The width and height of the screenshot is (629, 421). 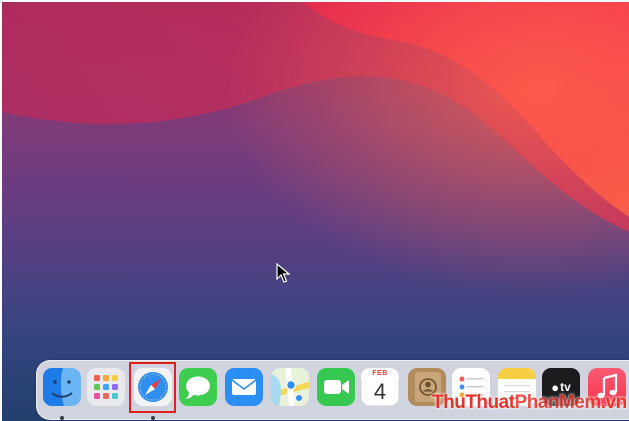 I want to click on dock-item-mail, so click(x=244, y=387).